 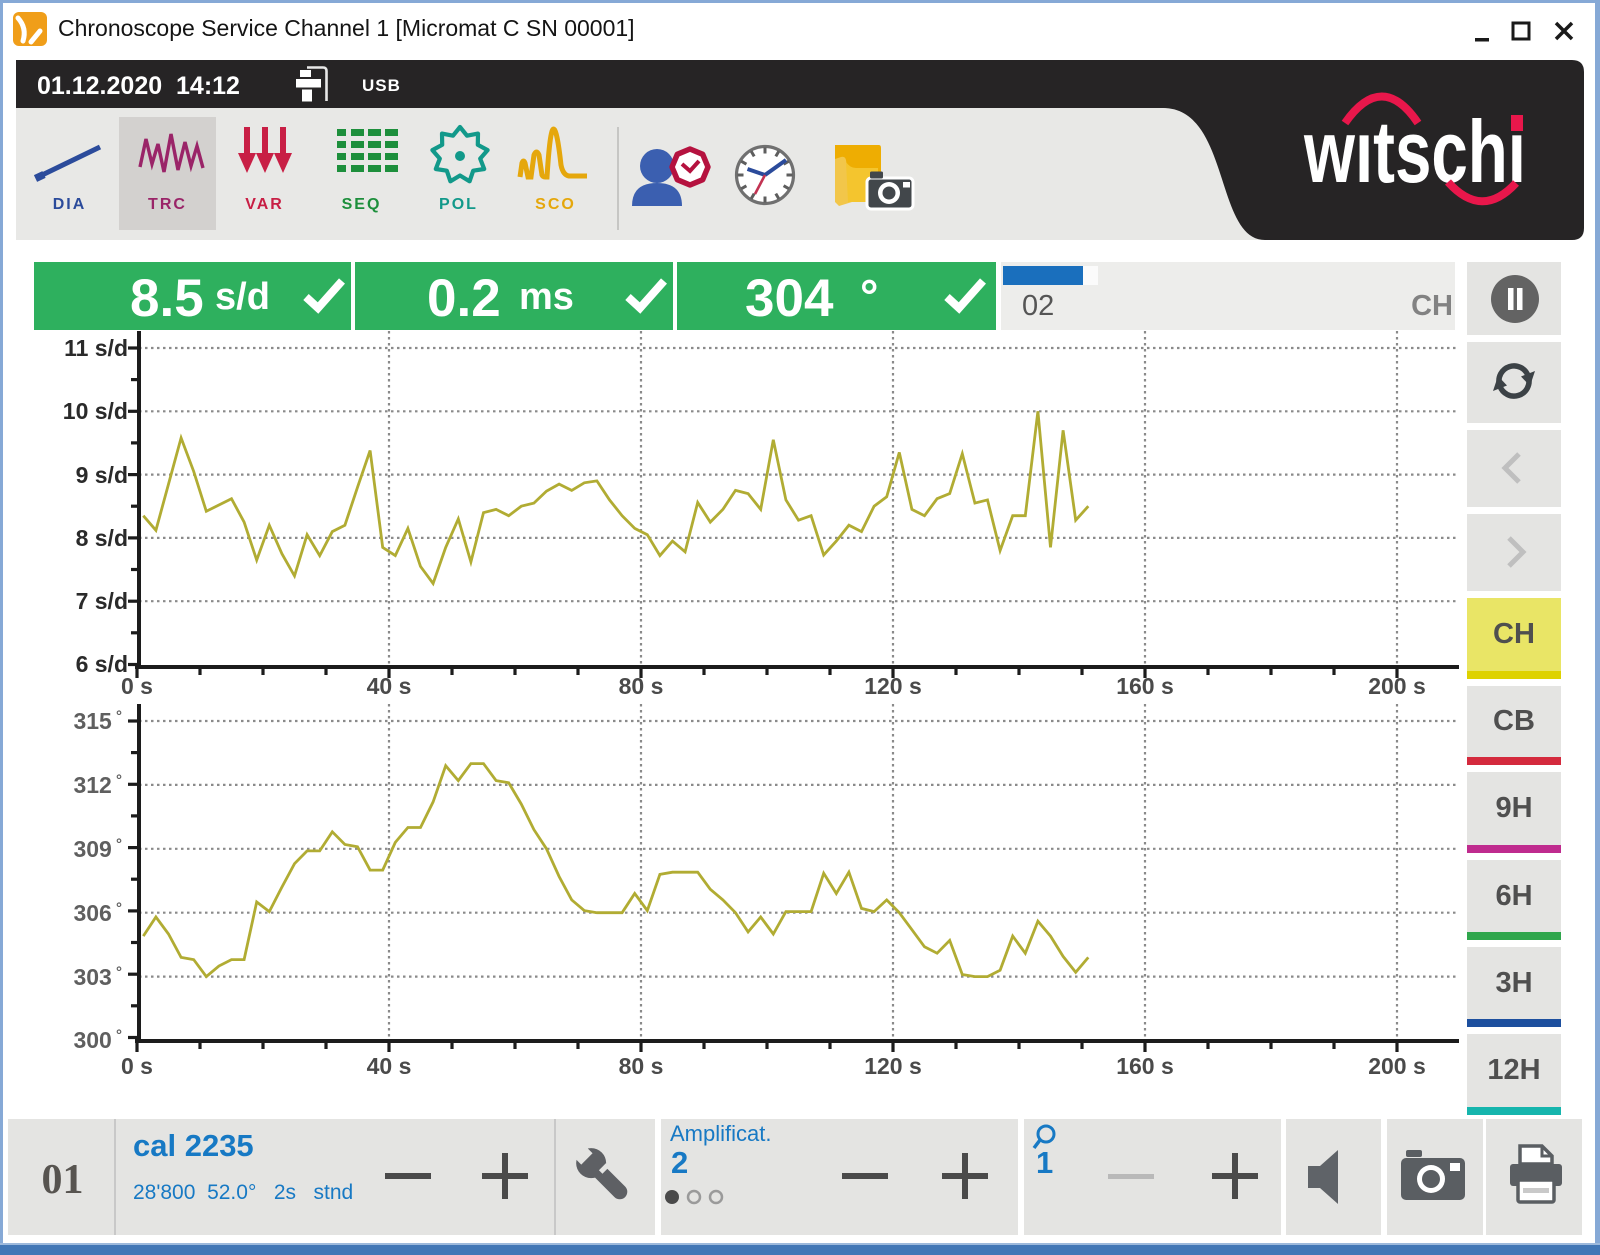 What do you see at coordinates (97, 1040) in the screenshot?
I see `svg-text: 300 °` at bounding box center [97, 1040].